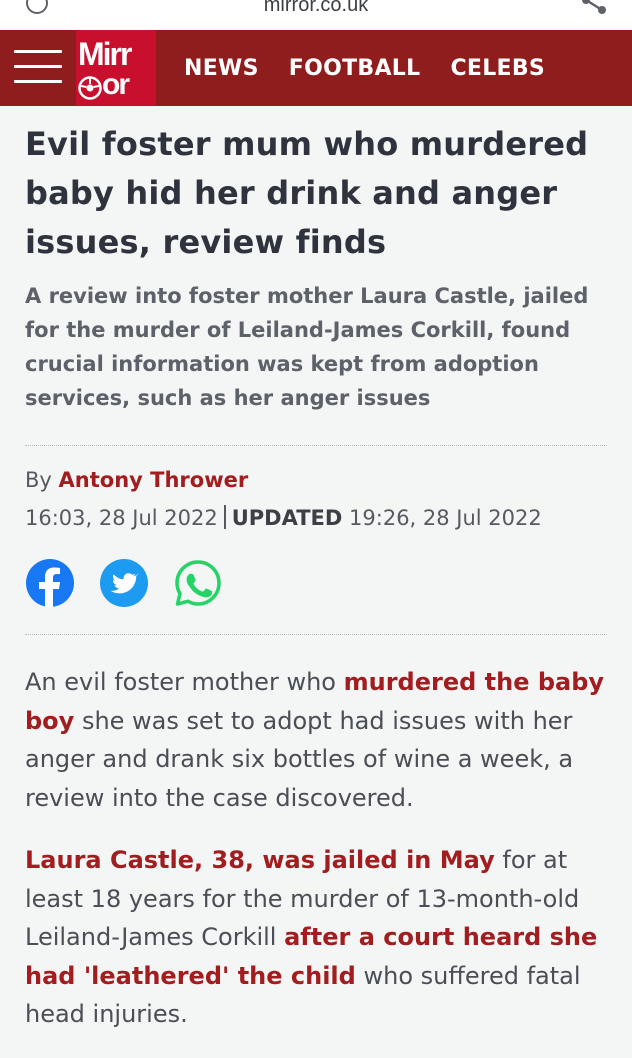 The width and height of the screenshot is (632, 1058). What do you see at coordinates (124, 583) in the screenshot?
I see `twitter-icon` at bounding box center [124, 583].